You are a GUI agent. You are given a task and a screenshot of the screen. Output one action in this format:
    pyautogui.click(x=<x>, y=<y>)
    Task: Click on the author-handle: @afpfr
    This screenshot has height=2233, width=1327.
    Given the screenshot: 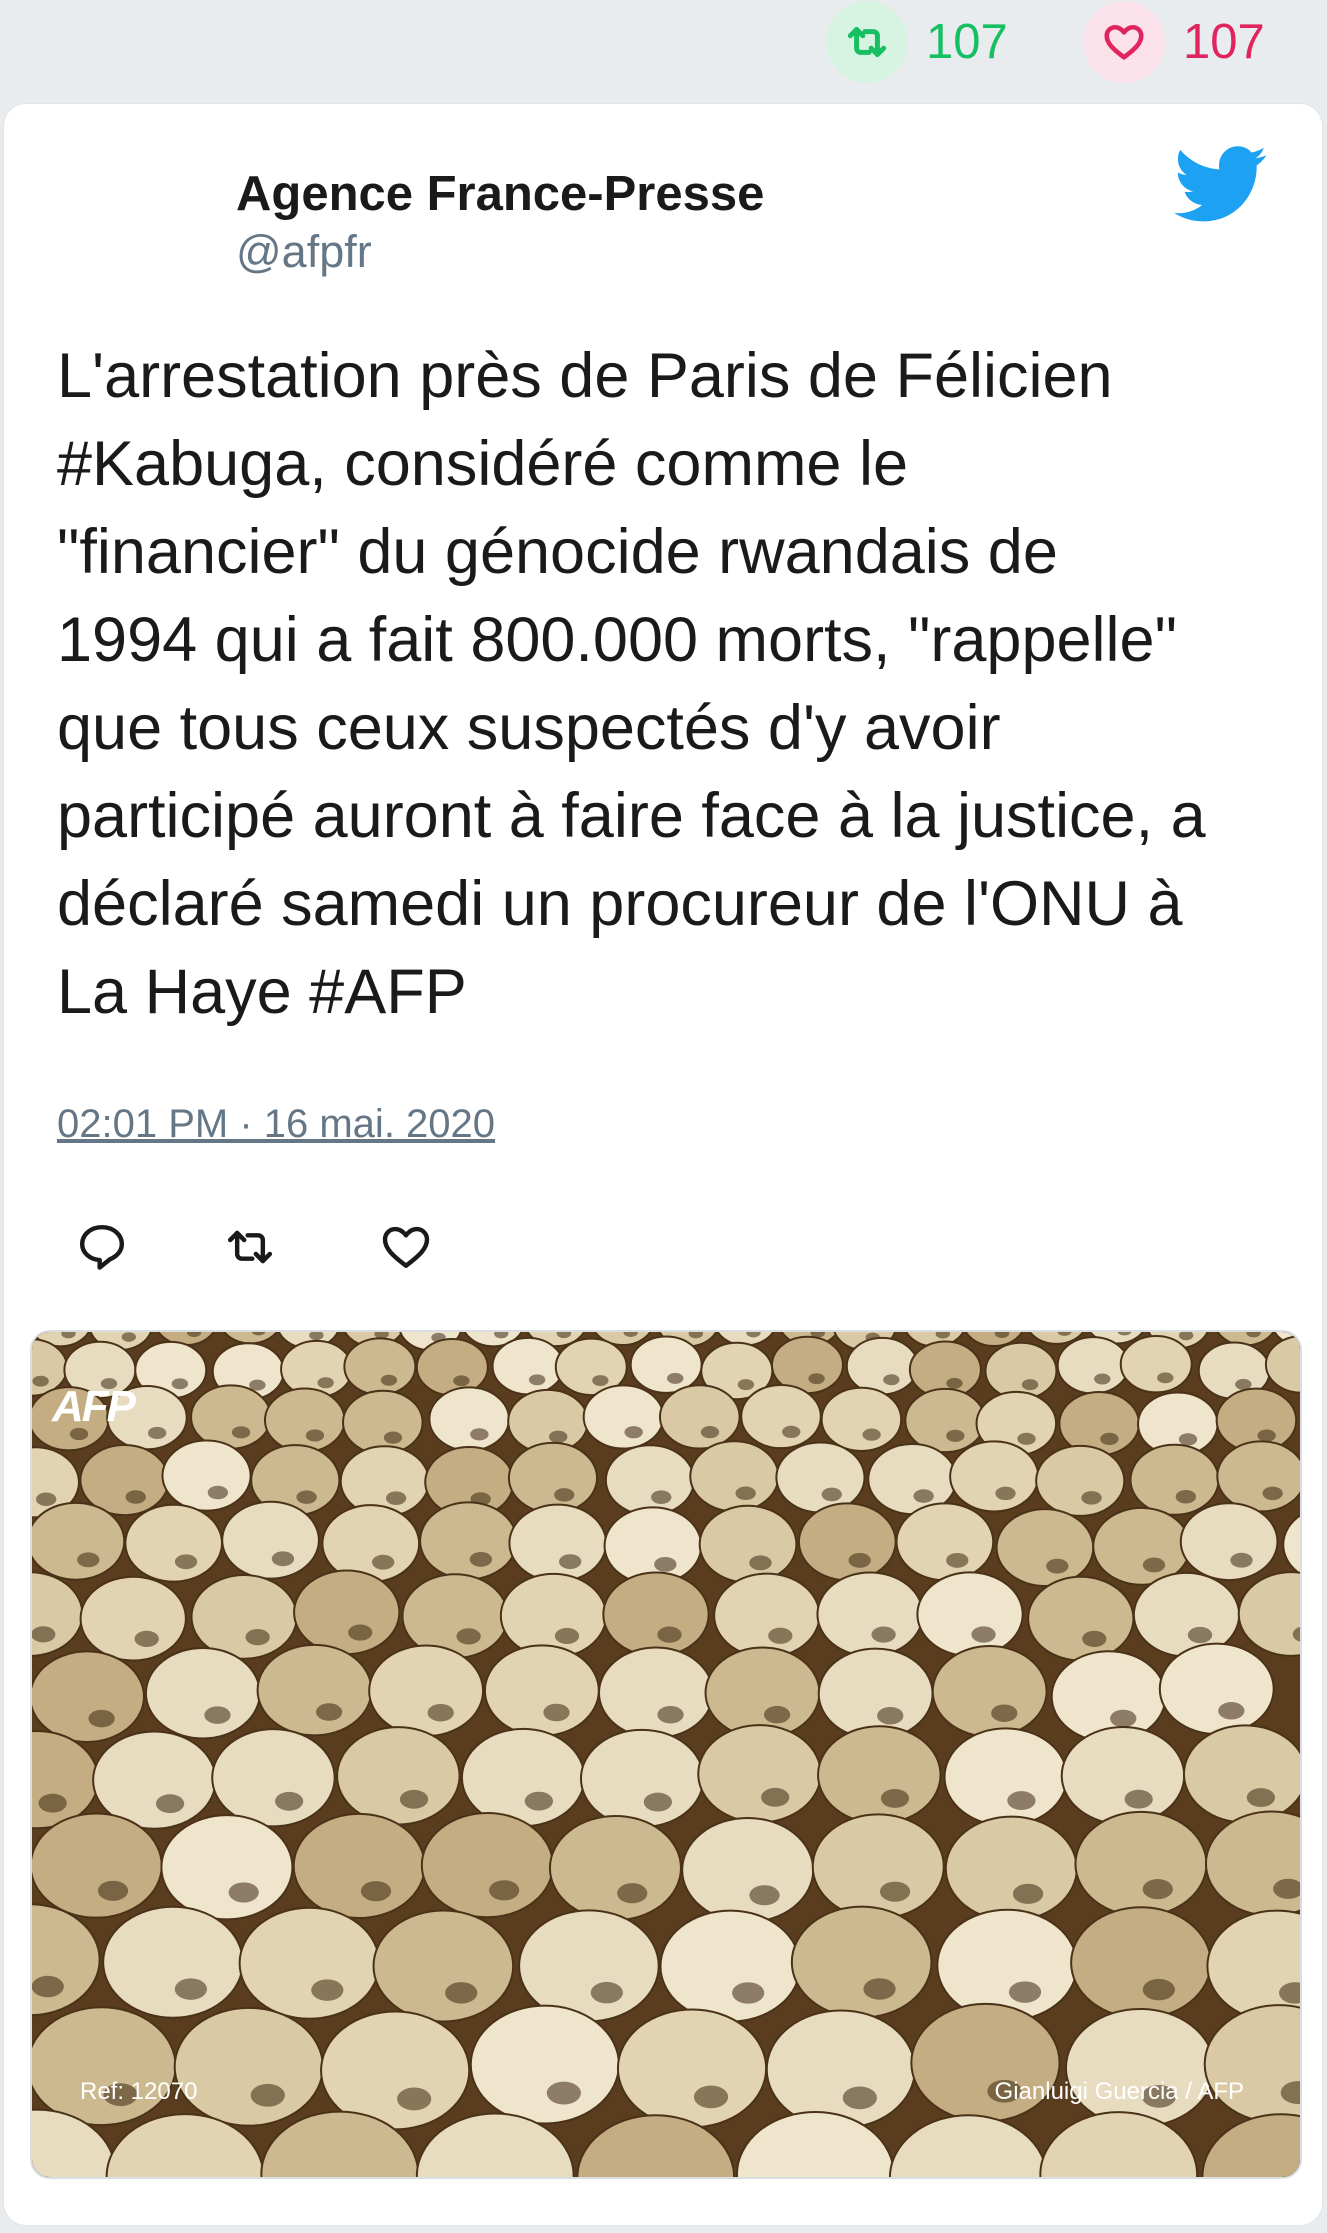 What is the action you would take?
    pyautogui.click(x=304, y=252)
    